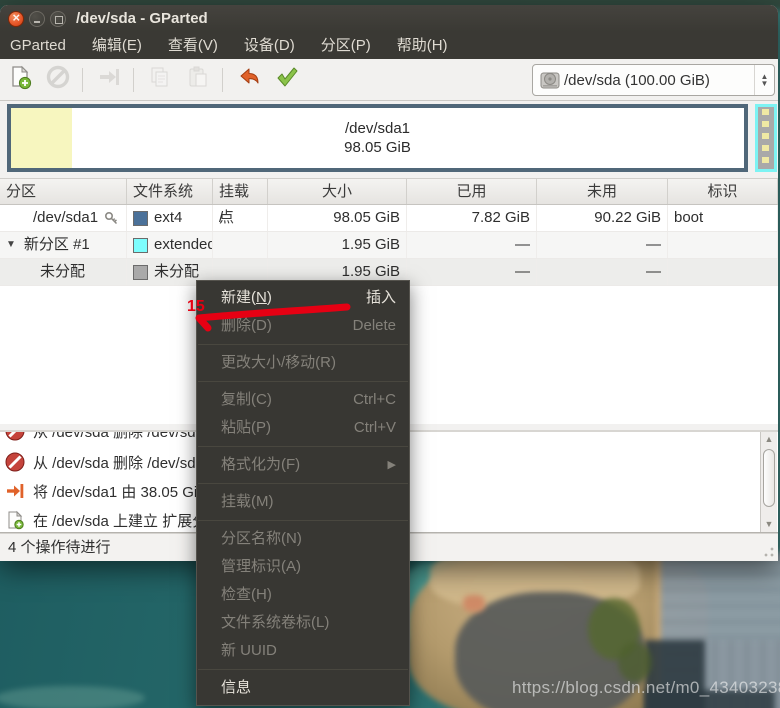  I want to click on operation-text: 从 /dev/sda 删除 /dev/sd, so click(114, 463).